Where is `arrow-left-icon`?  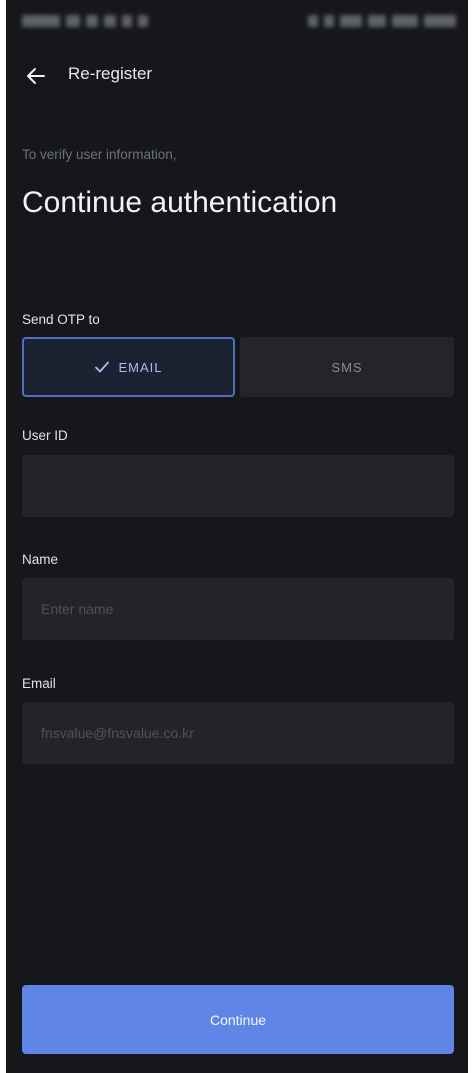 arrow-left-icon is located at coordinates (36, 76).